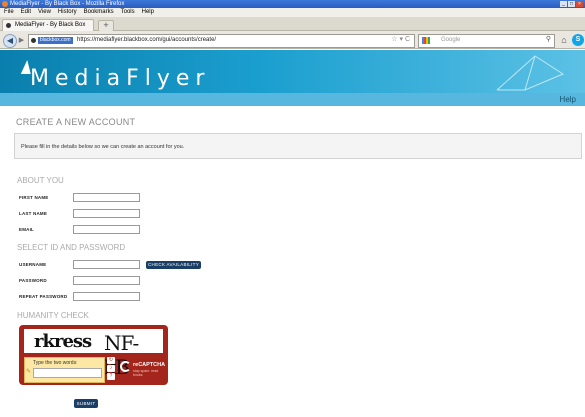 The image size is (585, 417). I want to click on site-logo: MediaFlyer, so click(120, 78).